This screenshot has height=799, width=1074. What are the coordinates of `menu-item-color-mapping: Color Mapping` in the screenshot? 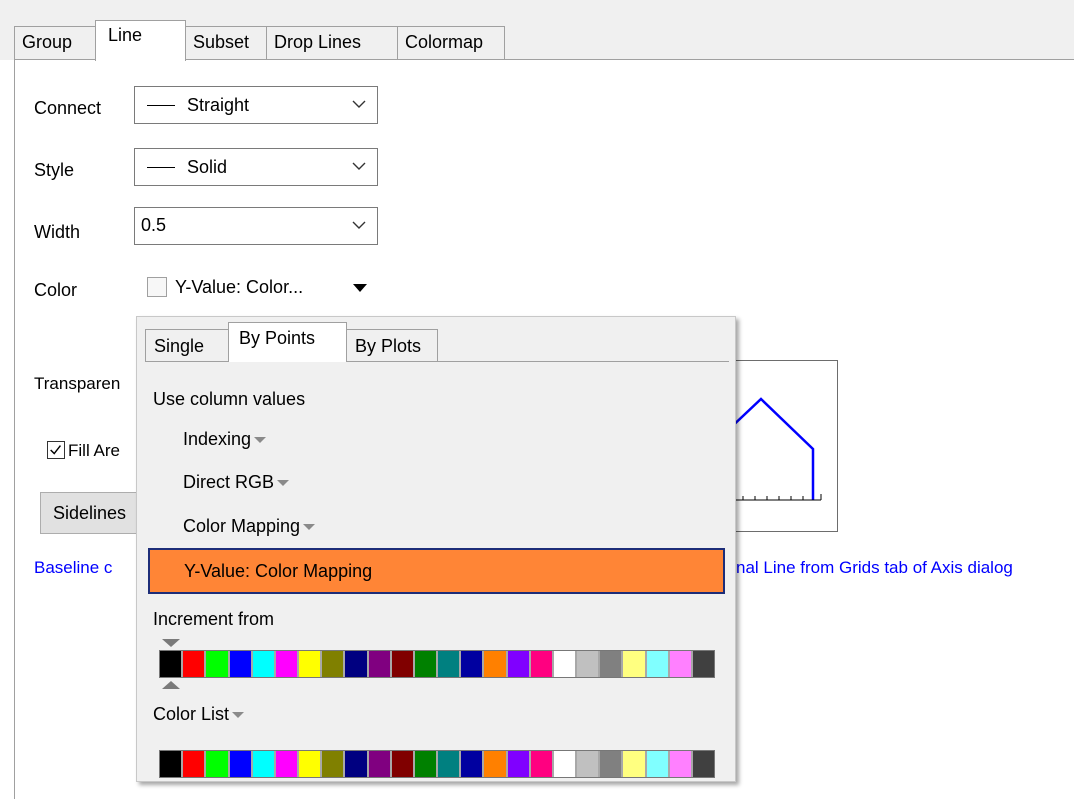 It's located at (249, 526).